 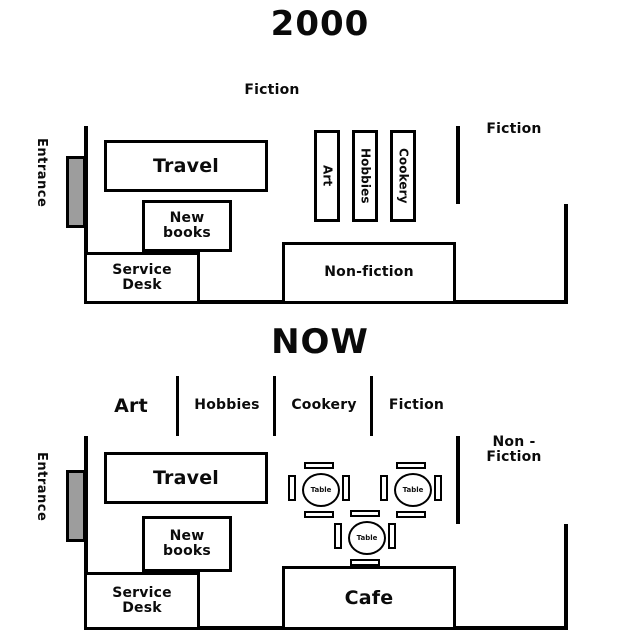 I want to click on area-non-fiction-line1: Non -, so click(x=514, y=441).